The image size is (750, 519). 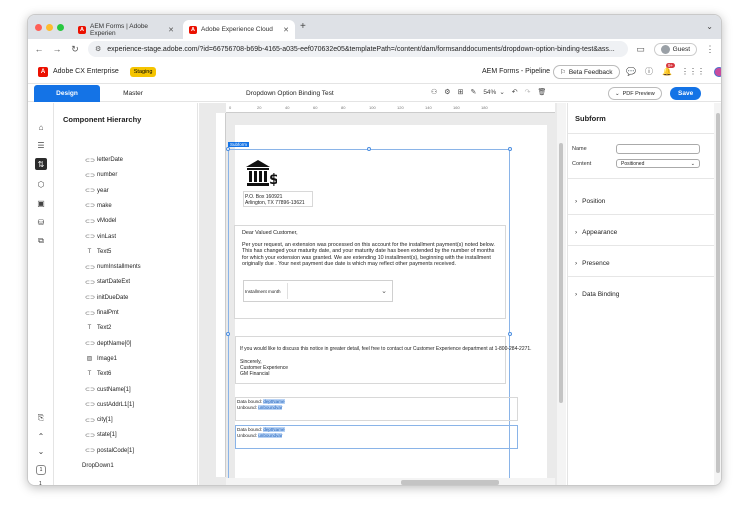 I want to click on home-icon: ⌂, so click(x=41, y=127).